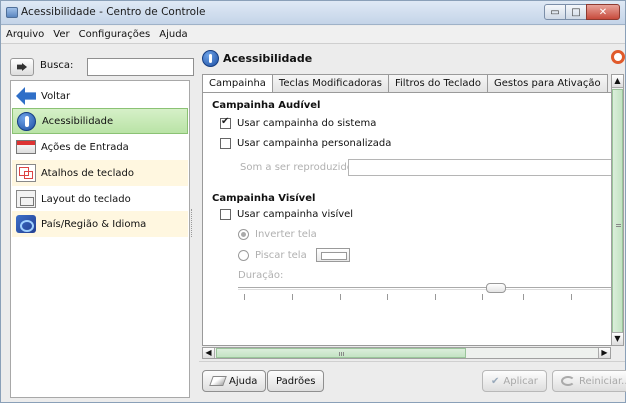  What do you see at coordinates (85, 147) in the screenshot?
I see `sidebar-item-label: Ações de Entrada` at bounding box center [85, 147].